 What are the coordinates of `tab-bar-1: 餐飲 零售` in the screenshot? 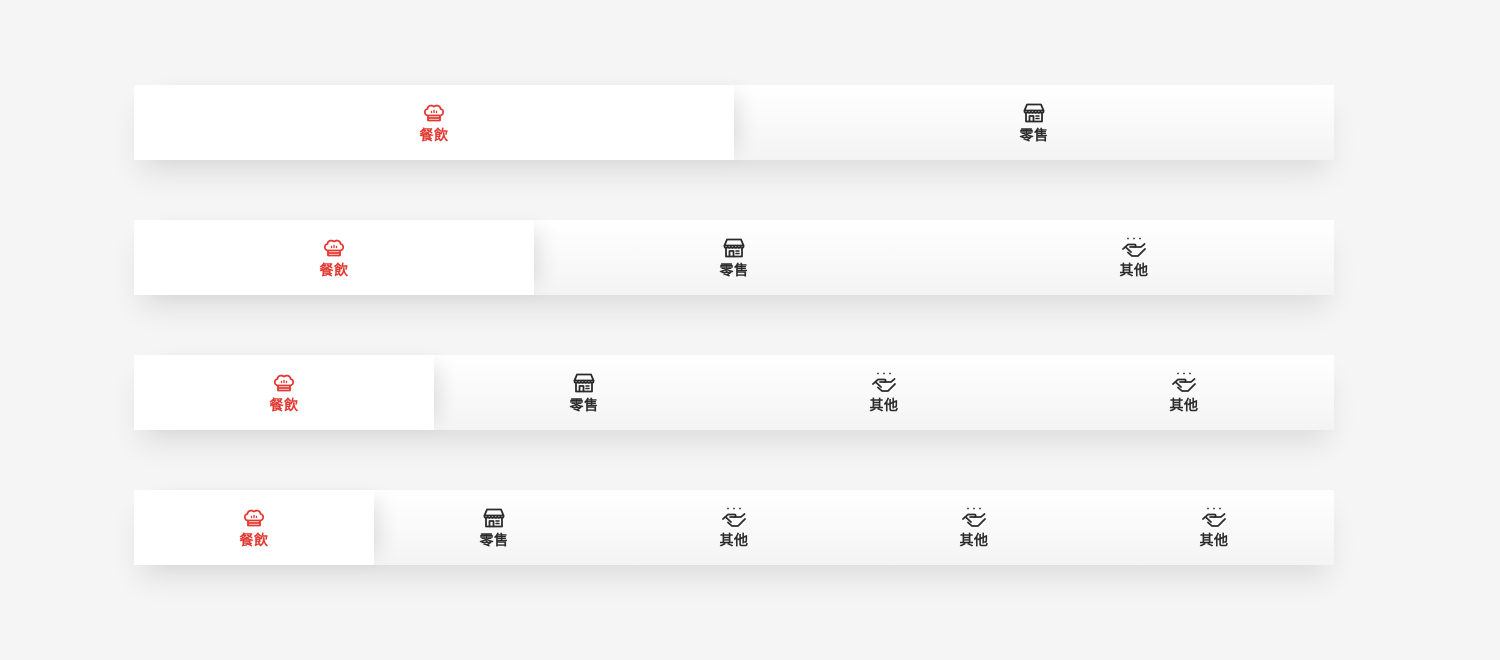 It's located at (734, 122).